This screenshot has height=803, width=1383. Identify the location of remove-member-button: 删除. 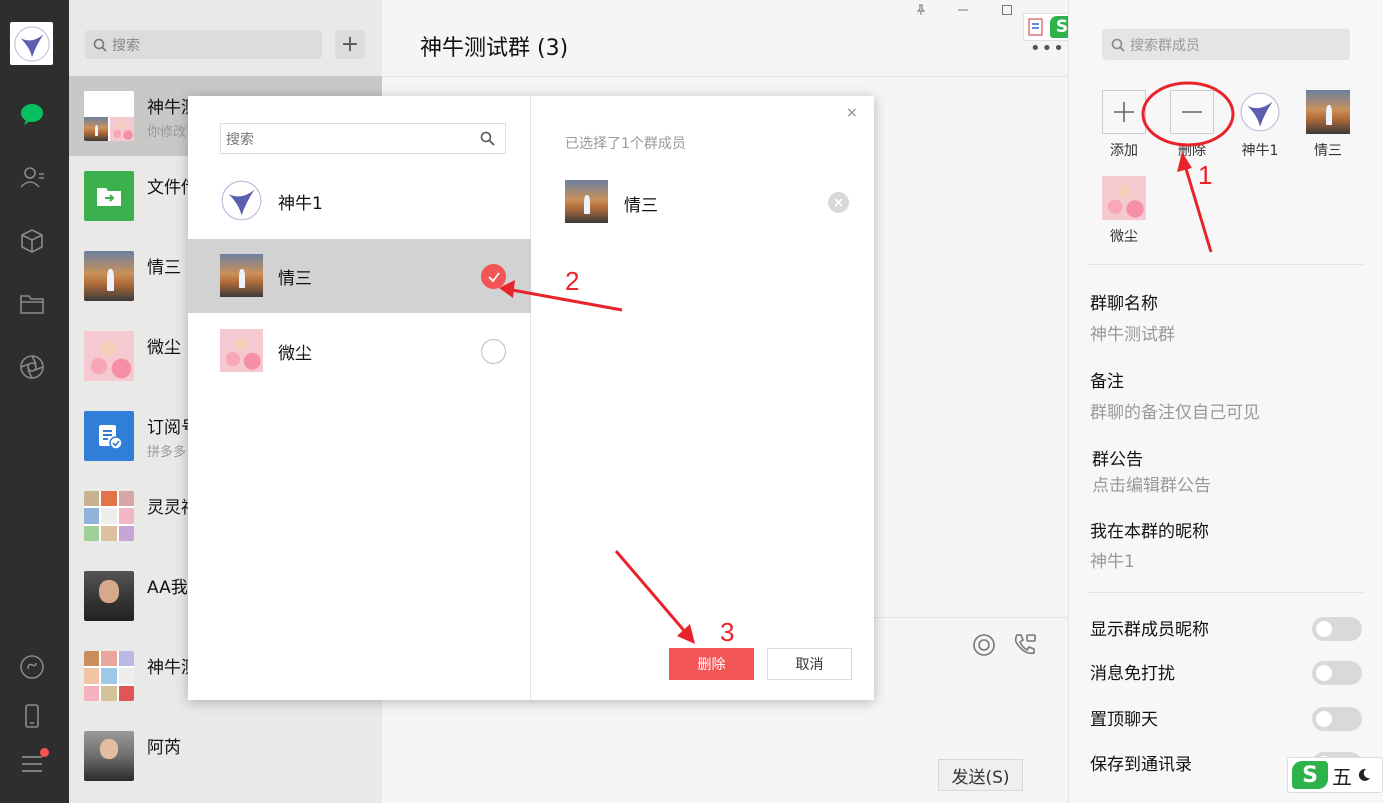
(1192, 125).